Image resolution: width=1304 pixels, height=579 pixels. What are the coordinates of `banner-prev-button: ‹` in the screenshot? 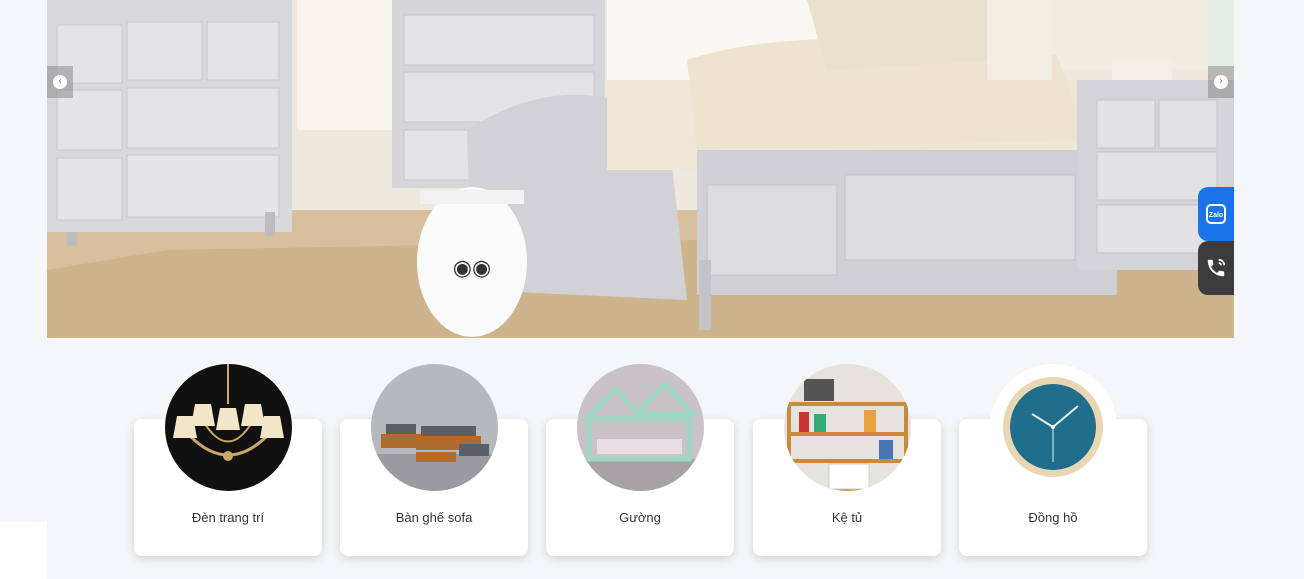 It's located at (60, 82).